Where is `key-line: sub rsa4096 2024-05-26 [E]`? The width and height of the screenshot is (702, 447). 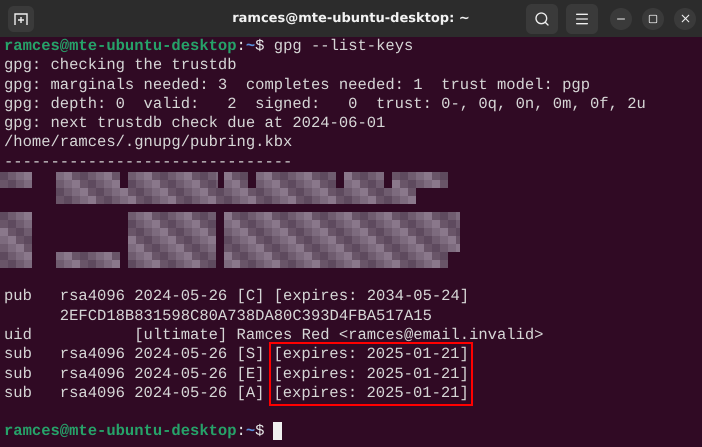
key-line: sub rsa4096 2024-05-26 [E] is located at coordinates (134, 374).